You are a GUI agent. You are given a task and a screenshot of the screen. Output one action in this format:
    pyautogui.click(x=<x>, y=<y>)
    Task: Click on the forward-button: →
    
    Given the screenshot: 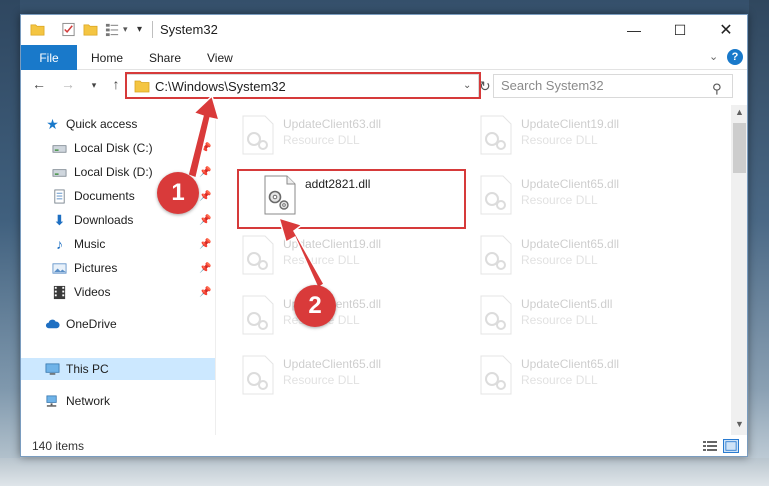 What is the action you would take?
    pyautogui.click(x=68, y=84)
    